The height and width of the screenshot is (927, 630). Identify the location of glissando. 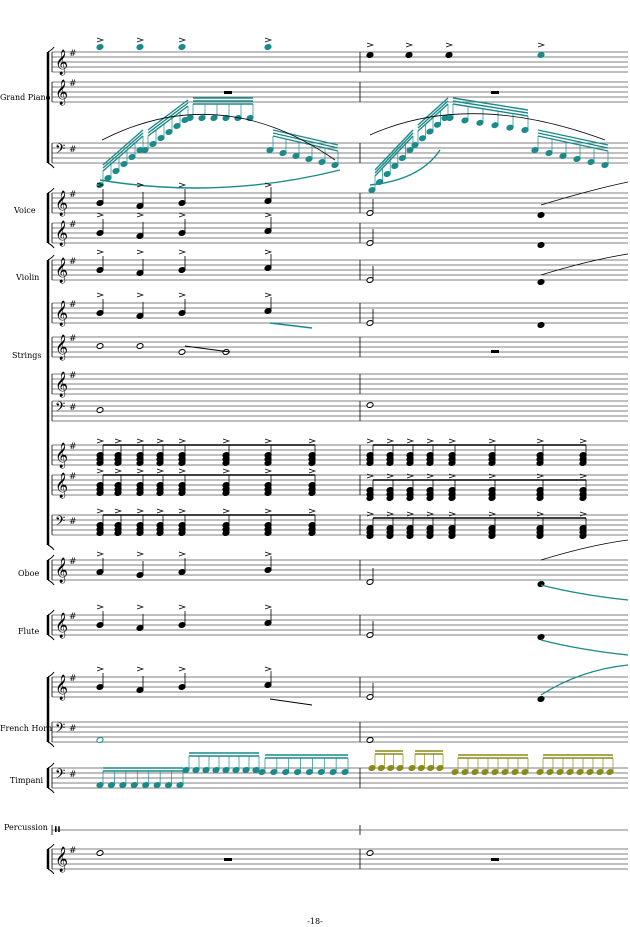
(584, 592).